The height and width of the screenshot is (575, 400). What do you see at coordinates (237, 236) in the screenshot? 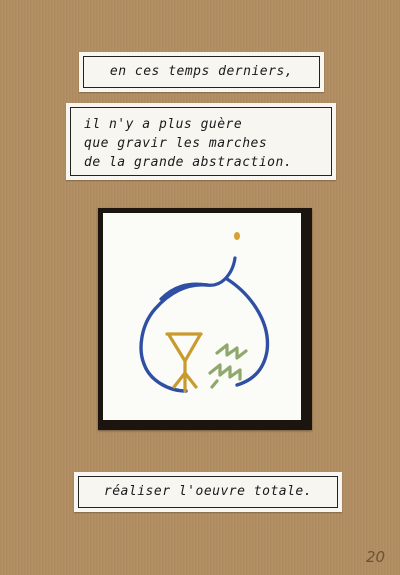
I see `dot-icon` at bounding box center [237, 236].